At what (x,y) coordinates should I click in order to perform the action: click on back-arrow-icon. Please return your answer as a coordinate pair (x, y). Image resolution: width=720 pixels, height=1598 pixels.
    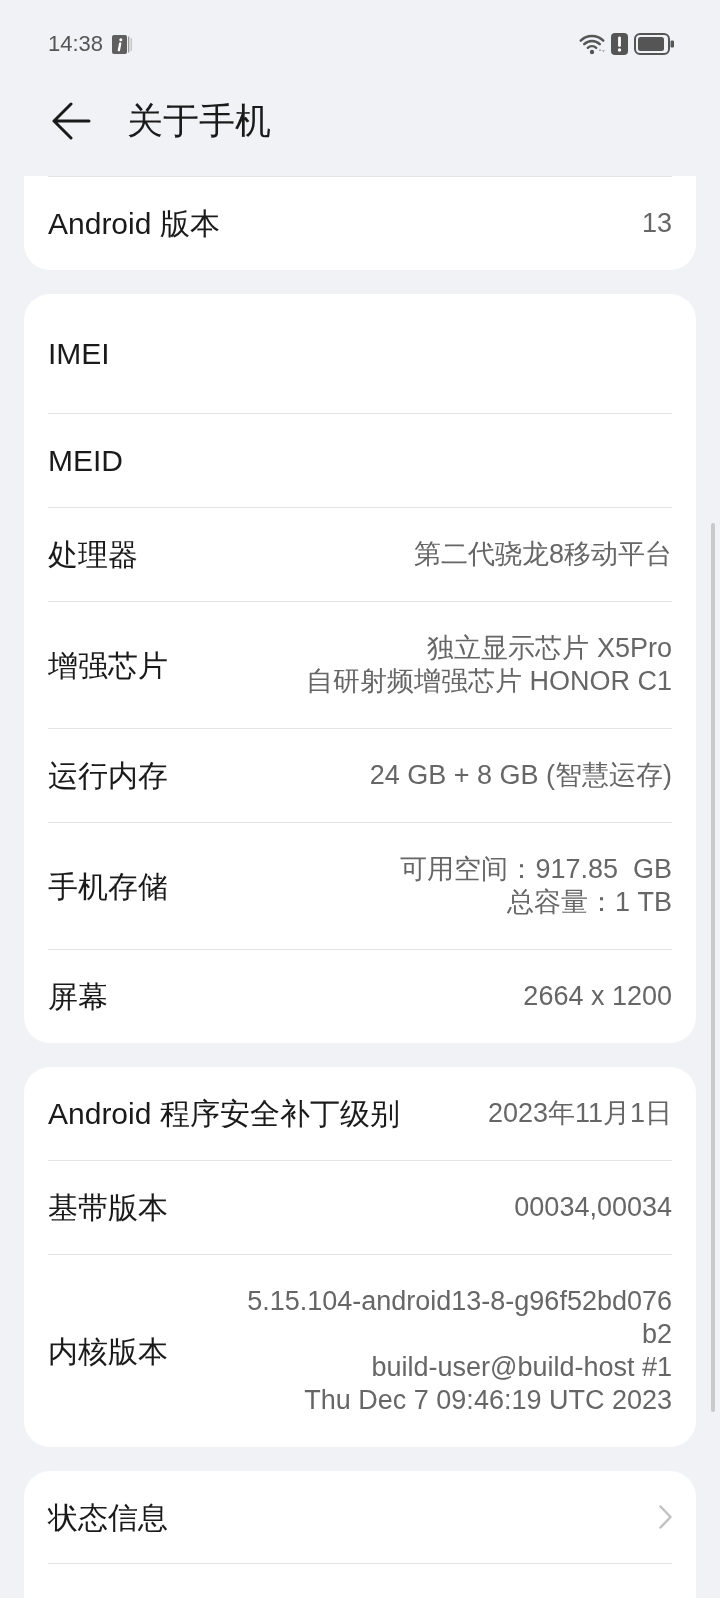
    Looking at the image, I should click on (71, 121).